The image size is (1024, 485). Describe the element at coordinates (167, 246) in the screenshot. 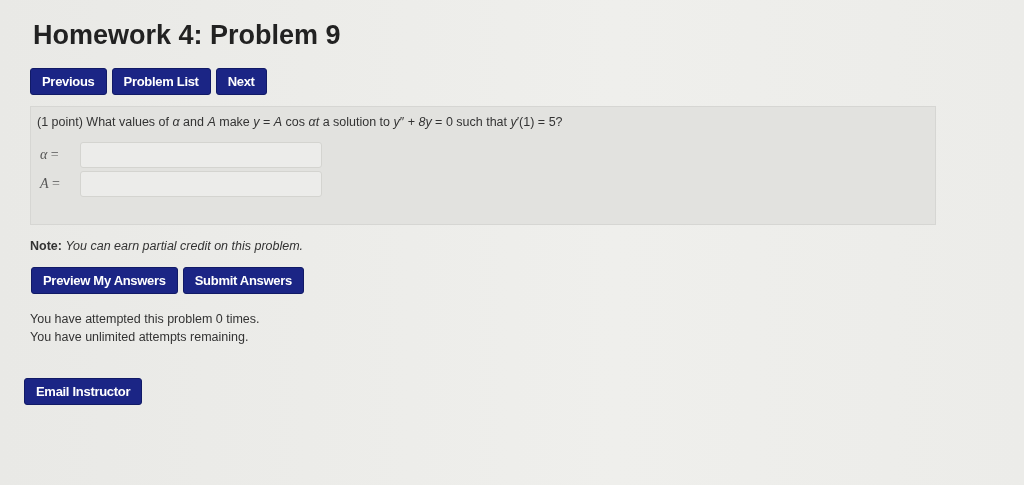

I see `note-text: Note: You can earn partial credit on this problem.` at that location.